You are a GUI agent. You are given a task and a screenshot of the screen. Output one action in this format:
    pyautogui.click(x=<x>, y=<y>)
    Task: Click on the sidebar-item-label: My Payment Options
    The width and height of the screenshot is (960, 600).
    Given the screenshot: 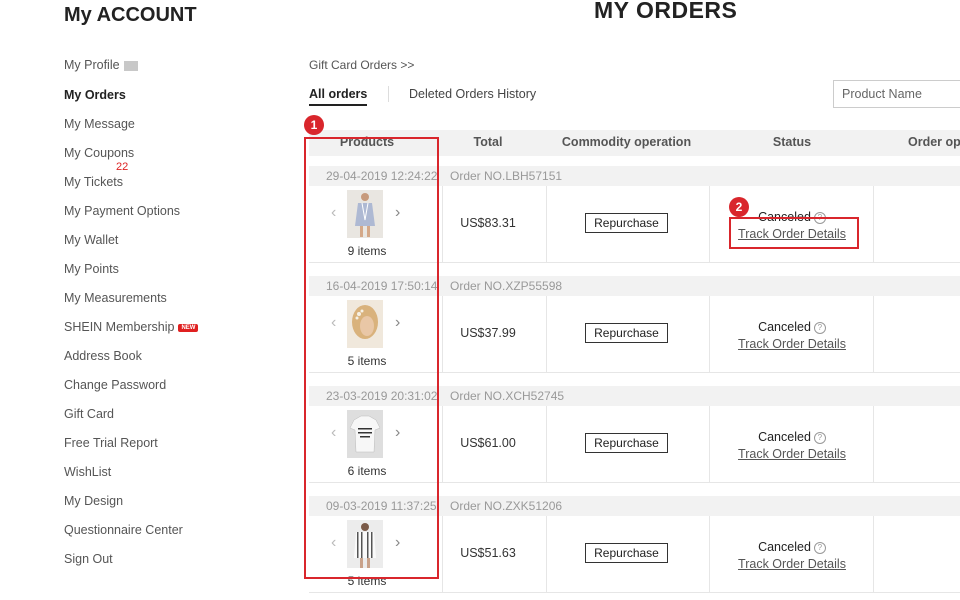 What is the action you would take?
    pyautogui.click(x=122, y=211)
    